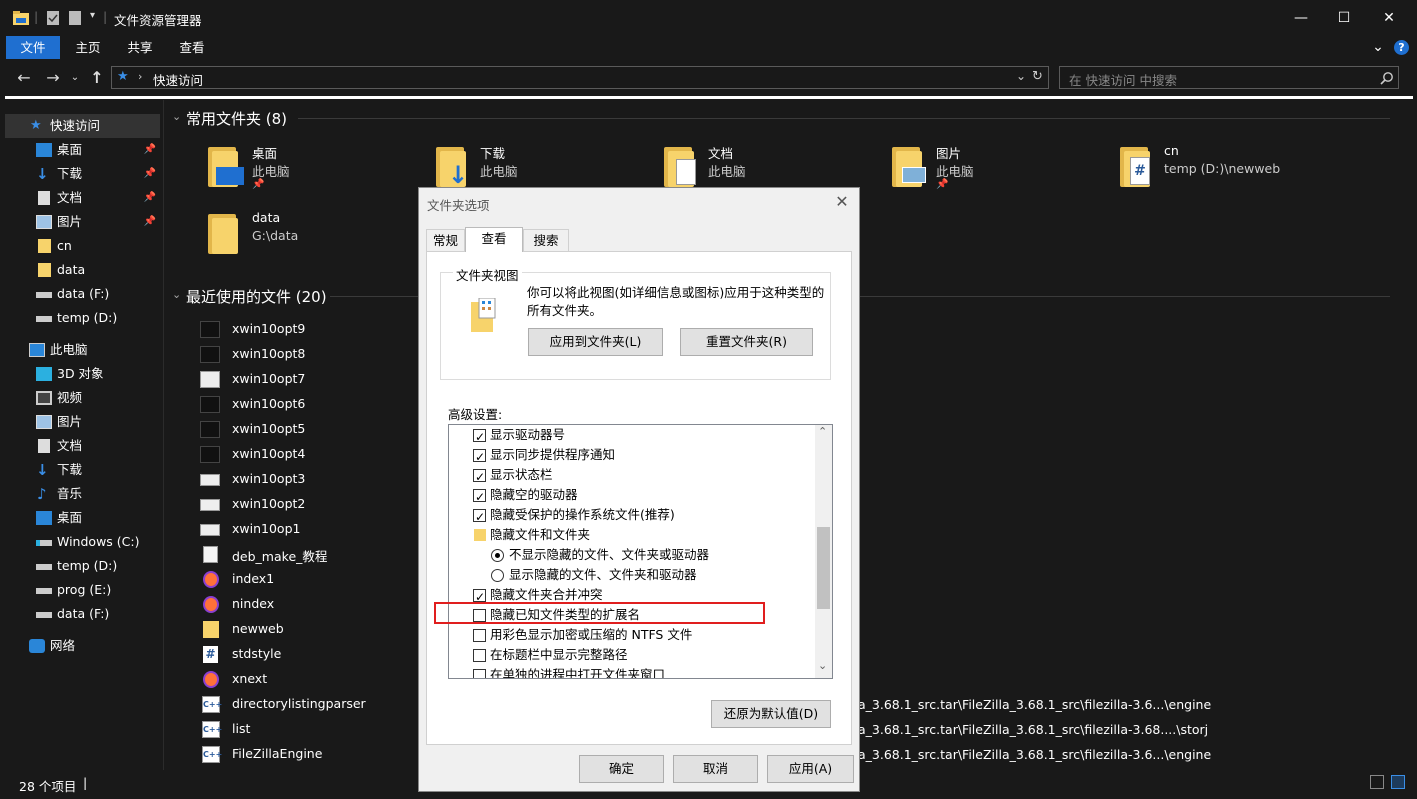 This screenshot has width=1417, height=799. What do you see at coordinates (315, 429) in the screenshot?
I see `list-item: xwin10opt5` at bounding box center [315, 429].